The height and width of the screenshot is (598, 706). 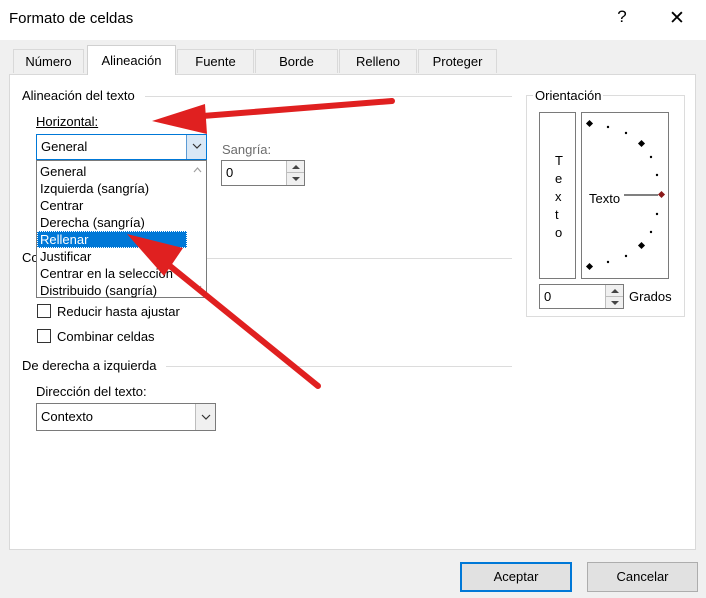 I want to click on horizontal-value: General, so click(x=64, y=146).